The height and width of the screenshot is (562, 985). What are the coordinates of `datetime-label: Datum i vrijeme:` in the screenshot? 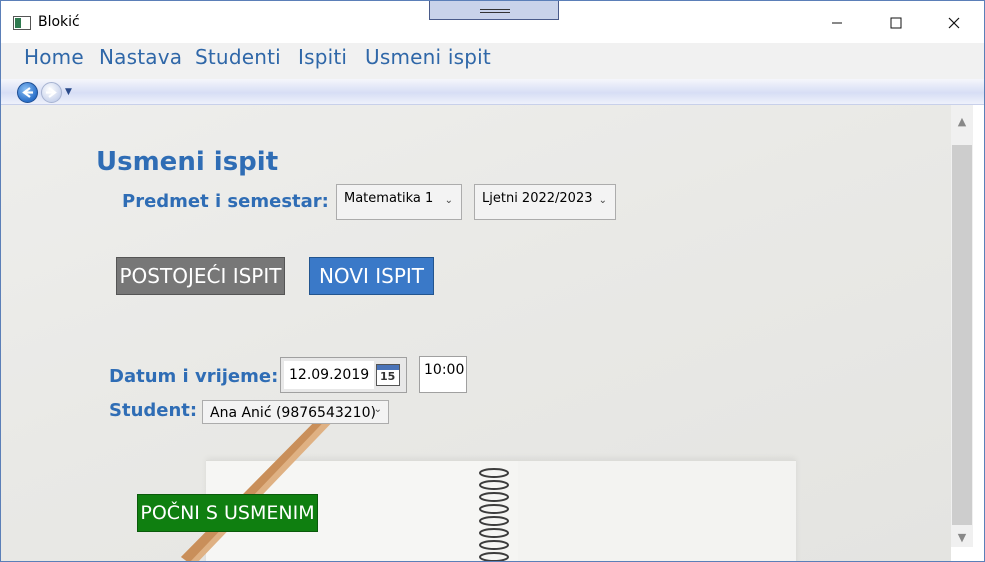 It's located at (194, 376).